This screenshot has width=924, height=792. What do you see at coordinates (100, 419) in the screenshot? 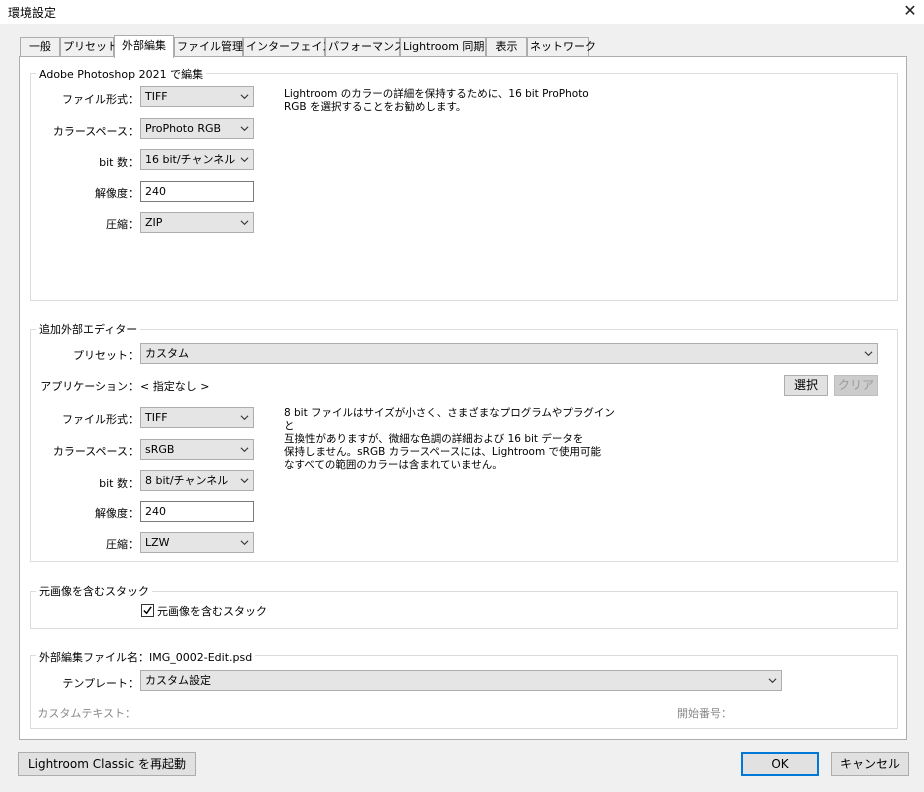
I see `ae-file-format-label: ファイル形式：` at bounding box center [100, 419].